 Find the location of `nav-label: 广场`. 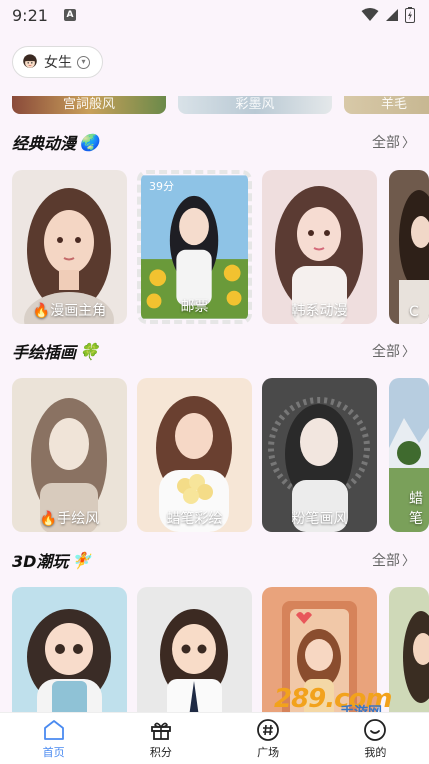

nav-label: 广场 is located at coordinates (268, 752).